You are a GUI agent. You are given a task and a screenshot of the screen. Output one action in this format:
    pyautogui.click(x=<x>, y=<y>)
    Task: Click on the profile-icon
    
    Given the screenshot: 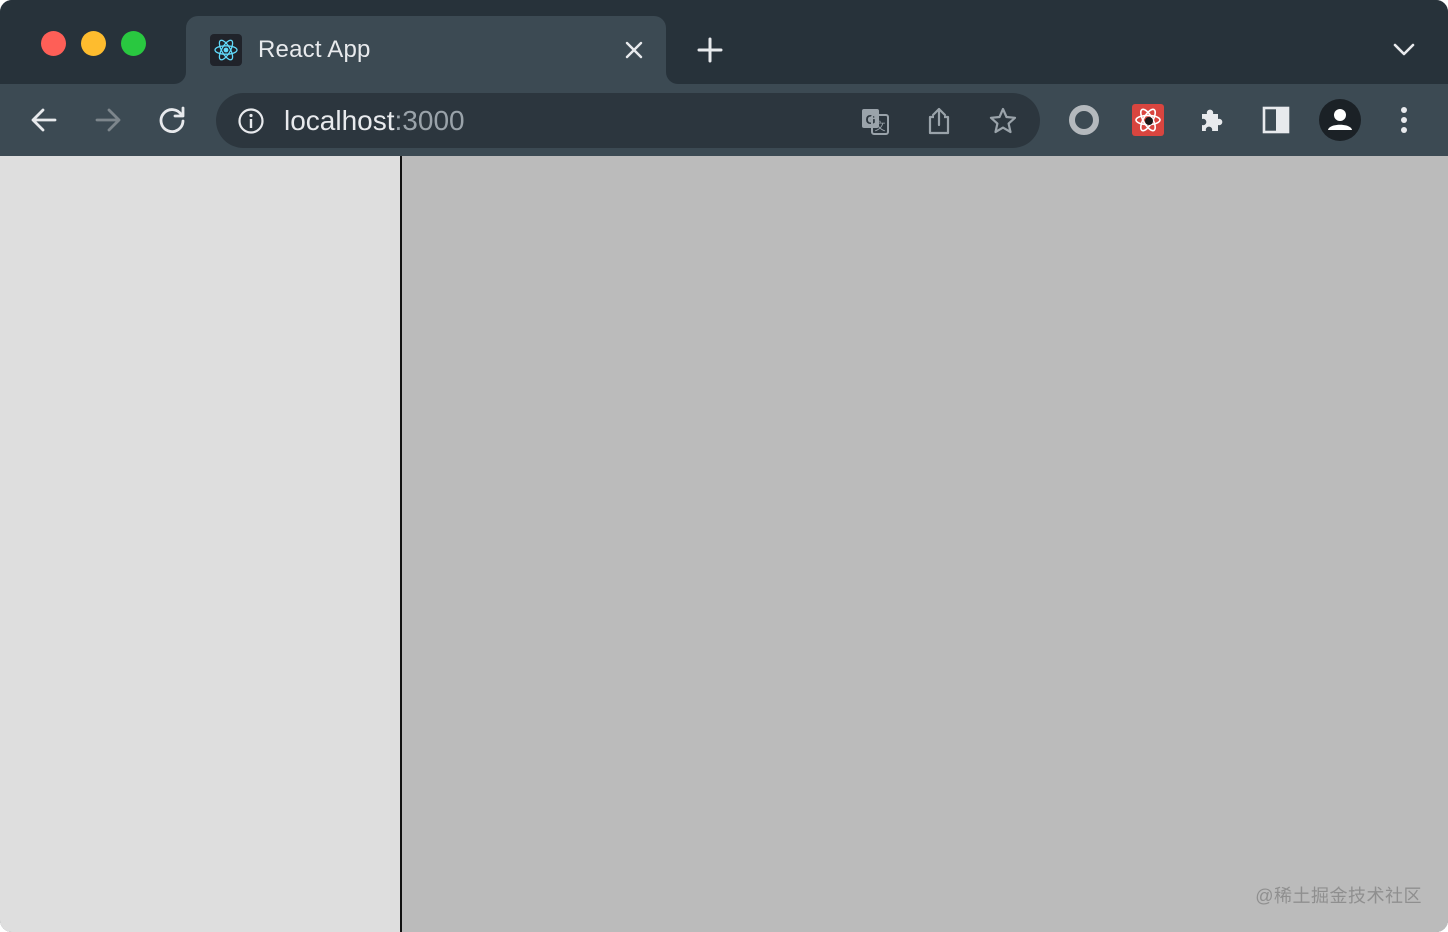 What is the action you would take?
    pyautogui.click(x=1340, y=120)
    